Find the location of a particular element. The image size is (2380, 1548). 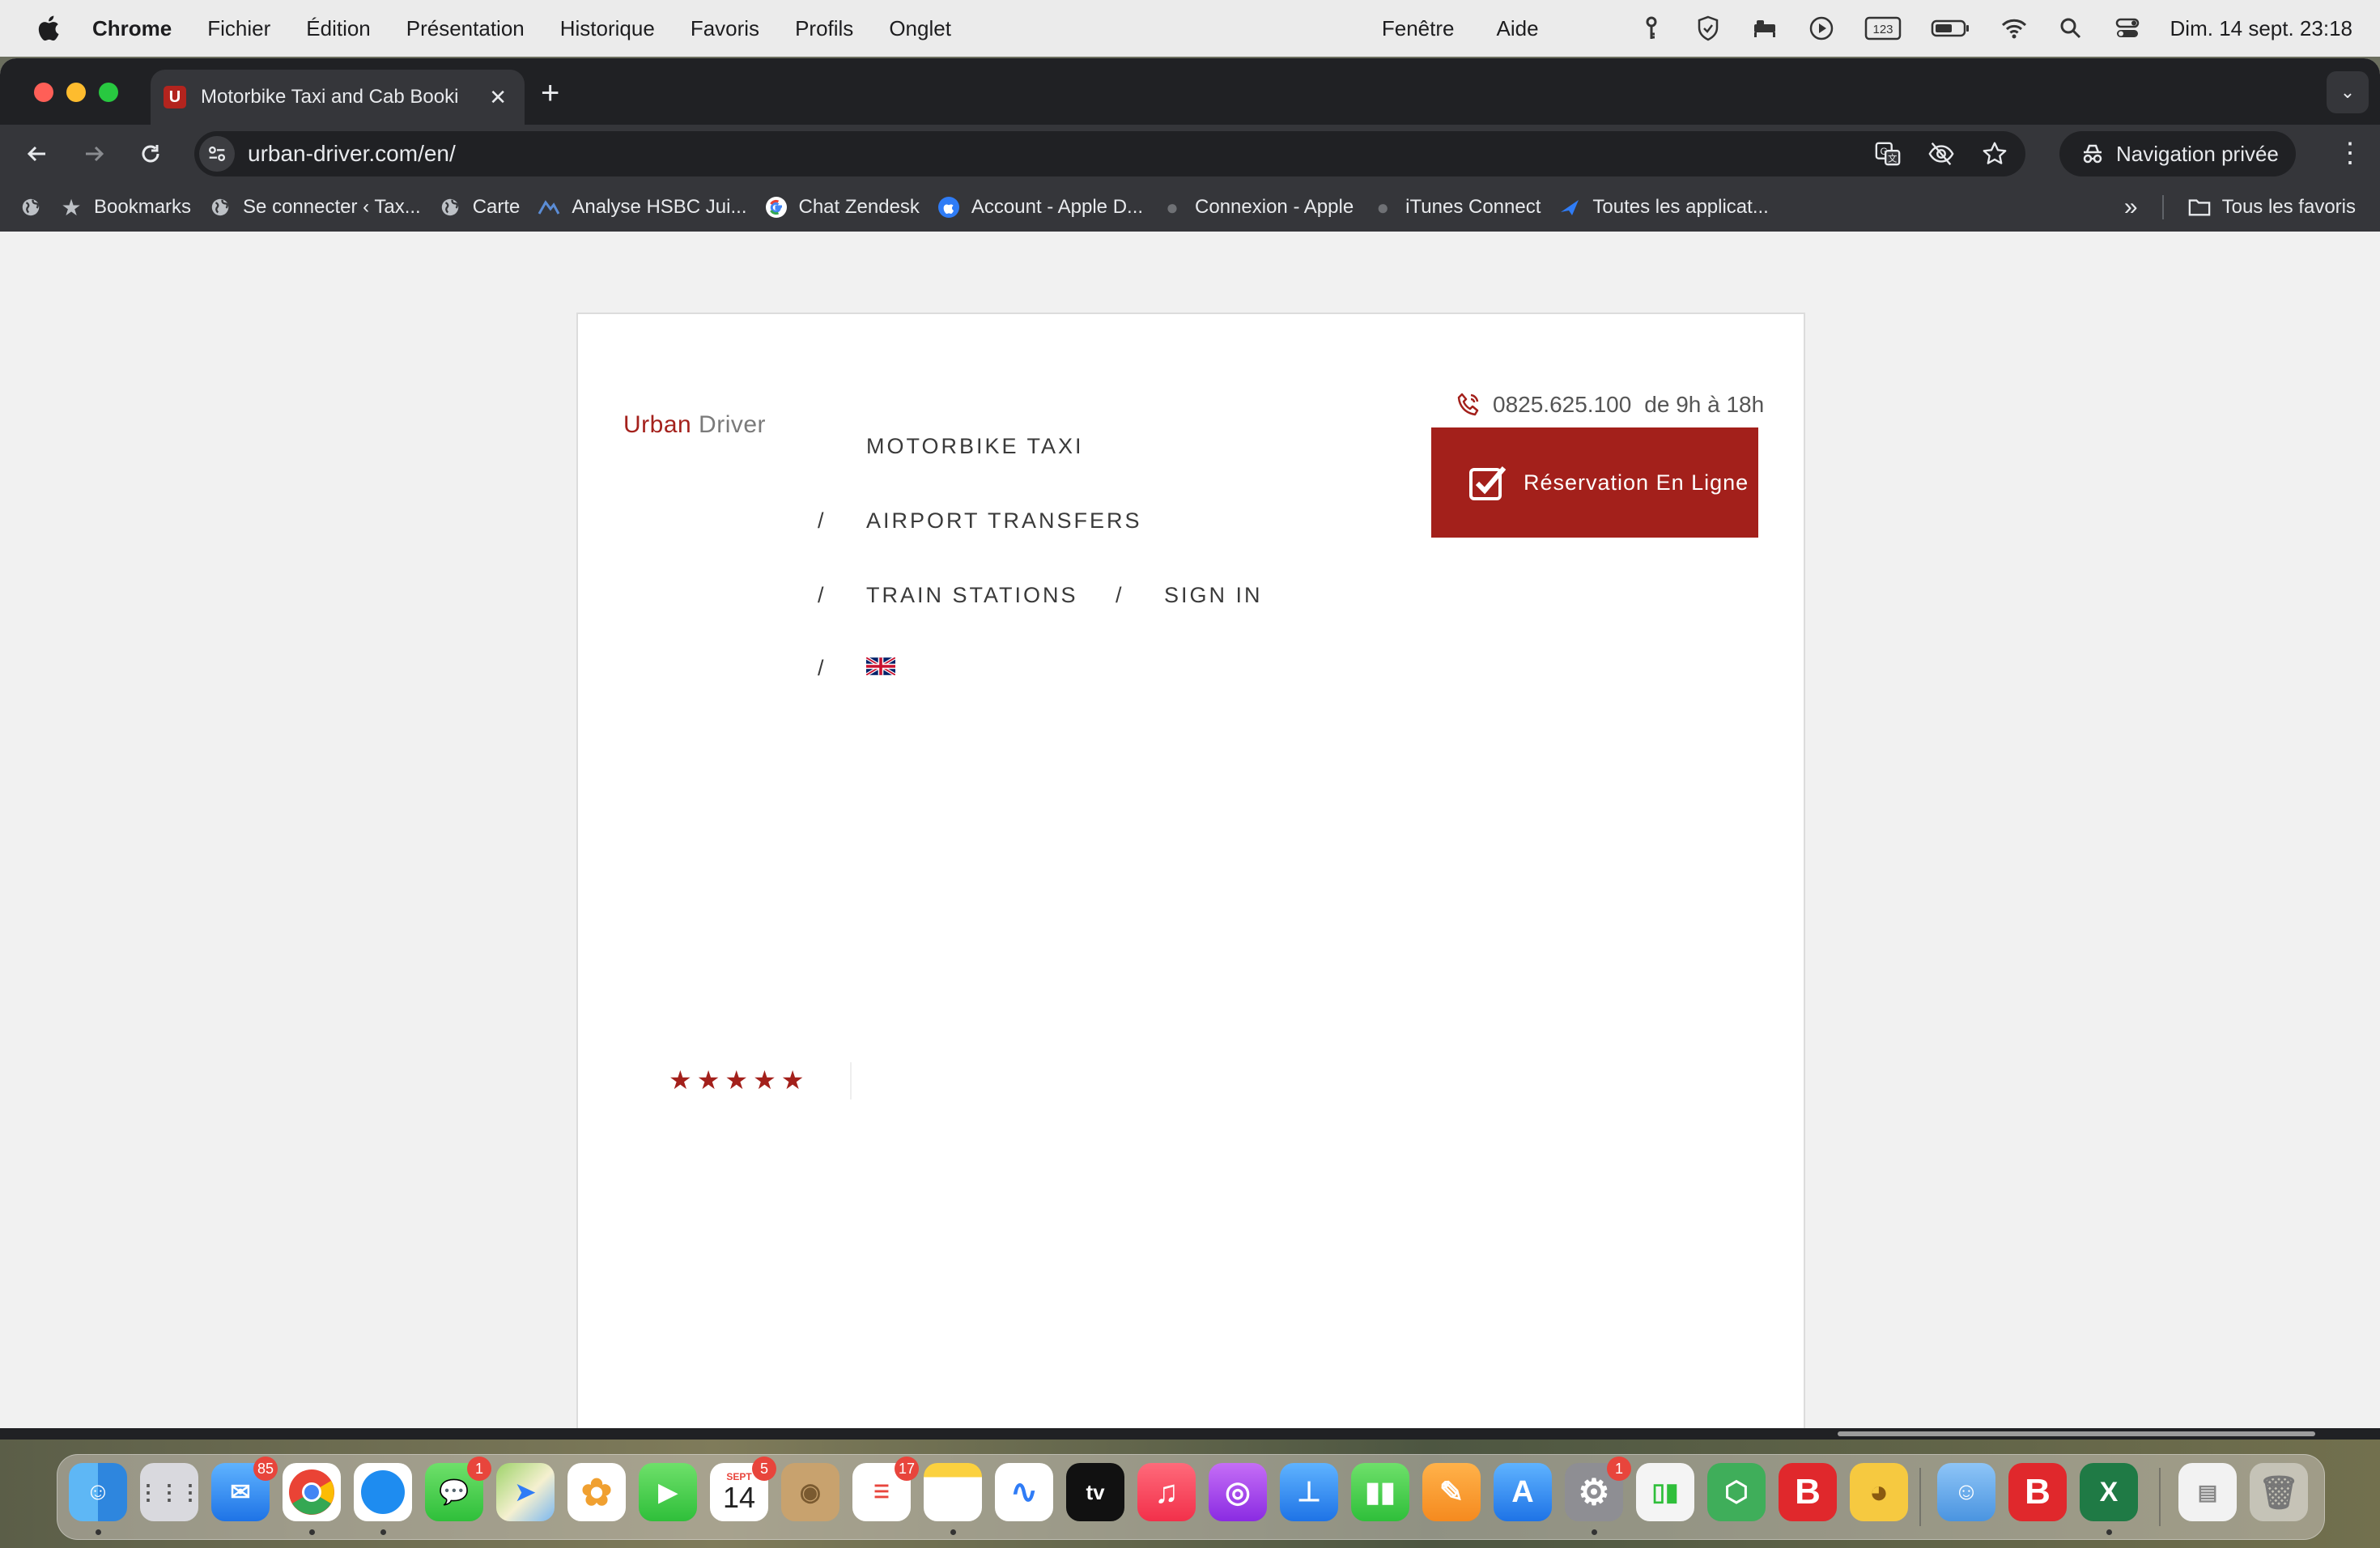

bookmark-label: Connexion - Apple is located at coordinates (1274, 207).